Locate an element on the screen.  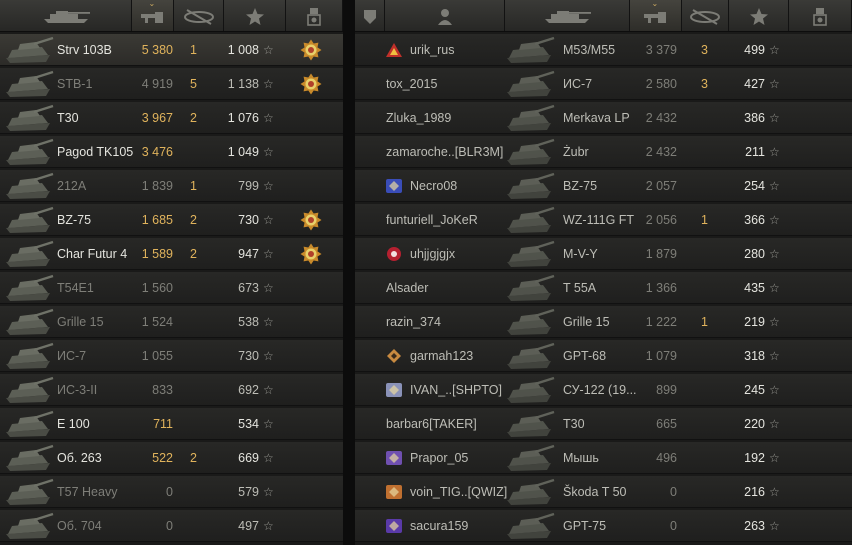
experience-value: 280 is located at coordinates (754, 254).